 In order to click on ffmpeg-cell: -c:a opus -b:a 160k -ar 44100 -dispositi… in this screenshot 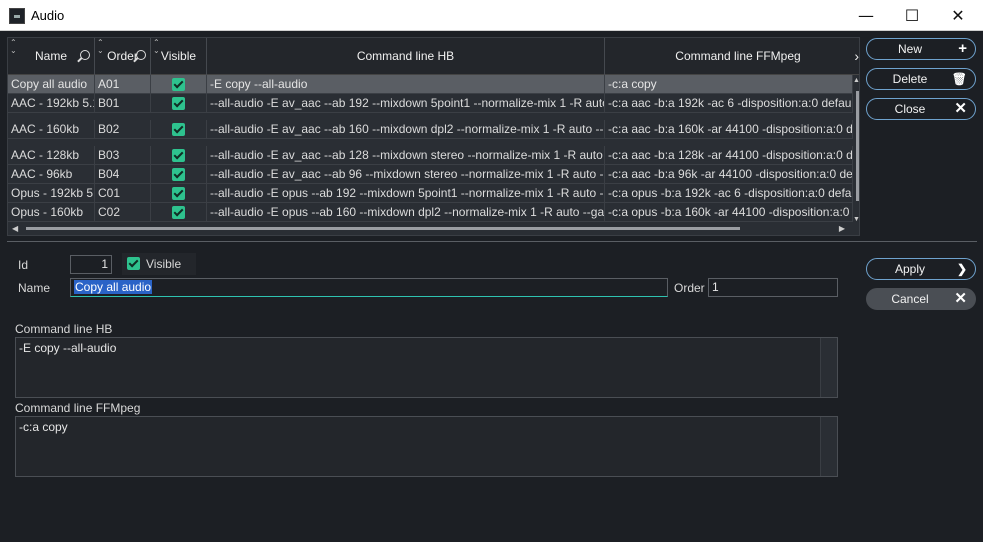, I will do `click(729, 212)`.